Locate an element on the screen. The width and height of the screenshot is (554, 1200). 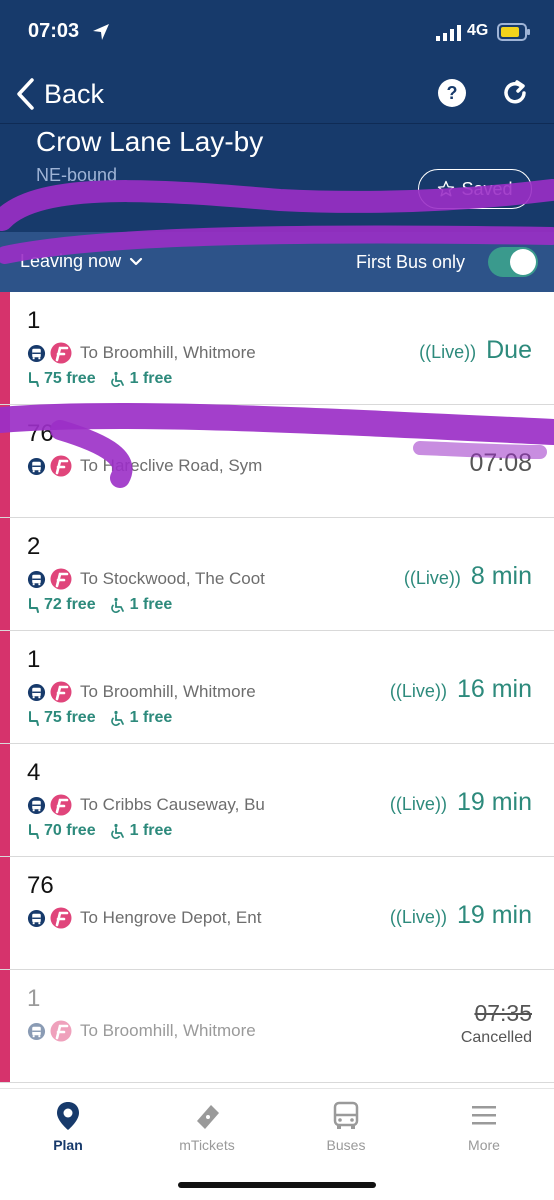
tab-plan: Plan is located at coordinates (68, 1131).